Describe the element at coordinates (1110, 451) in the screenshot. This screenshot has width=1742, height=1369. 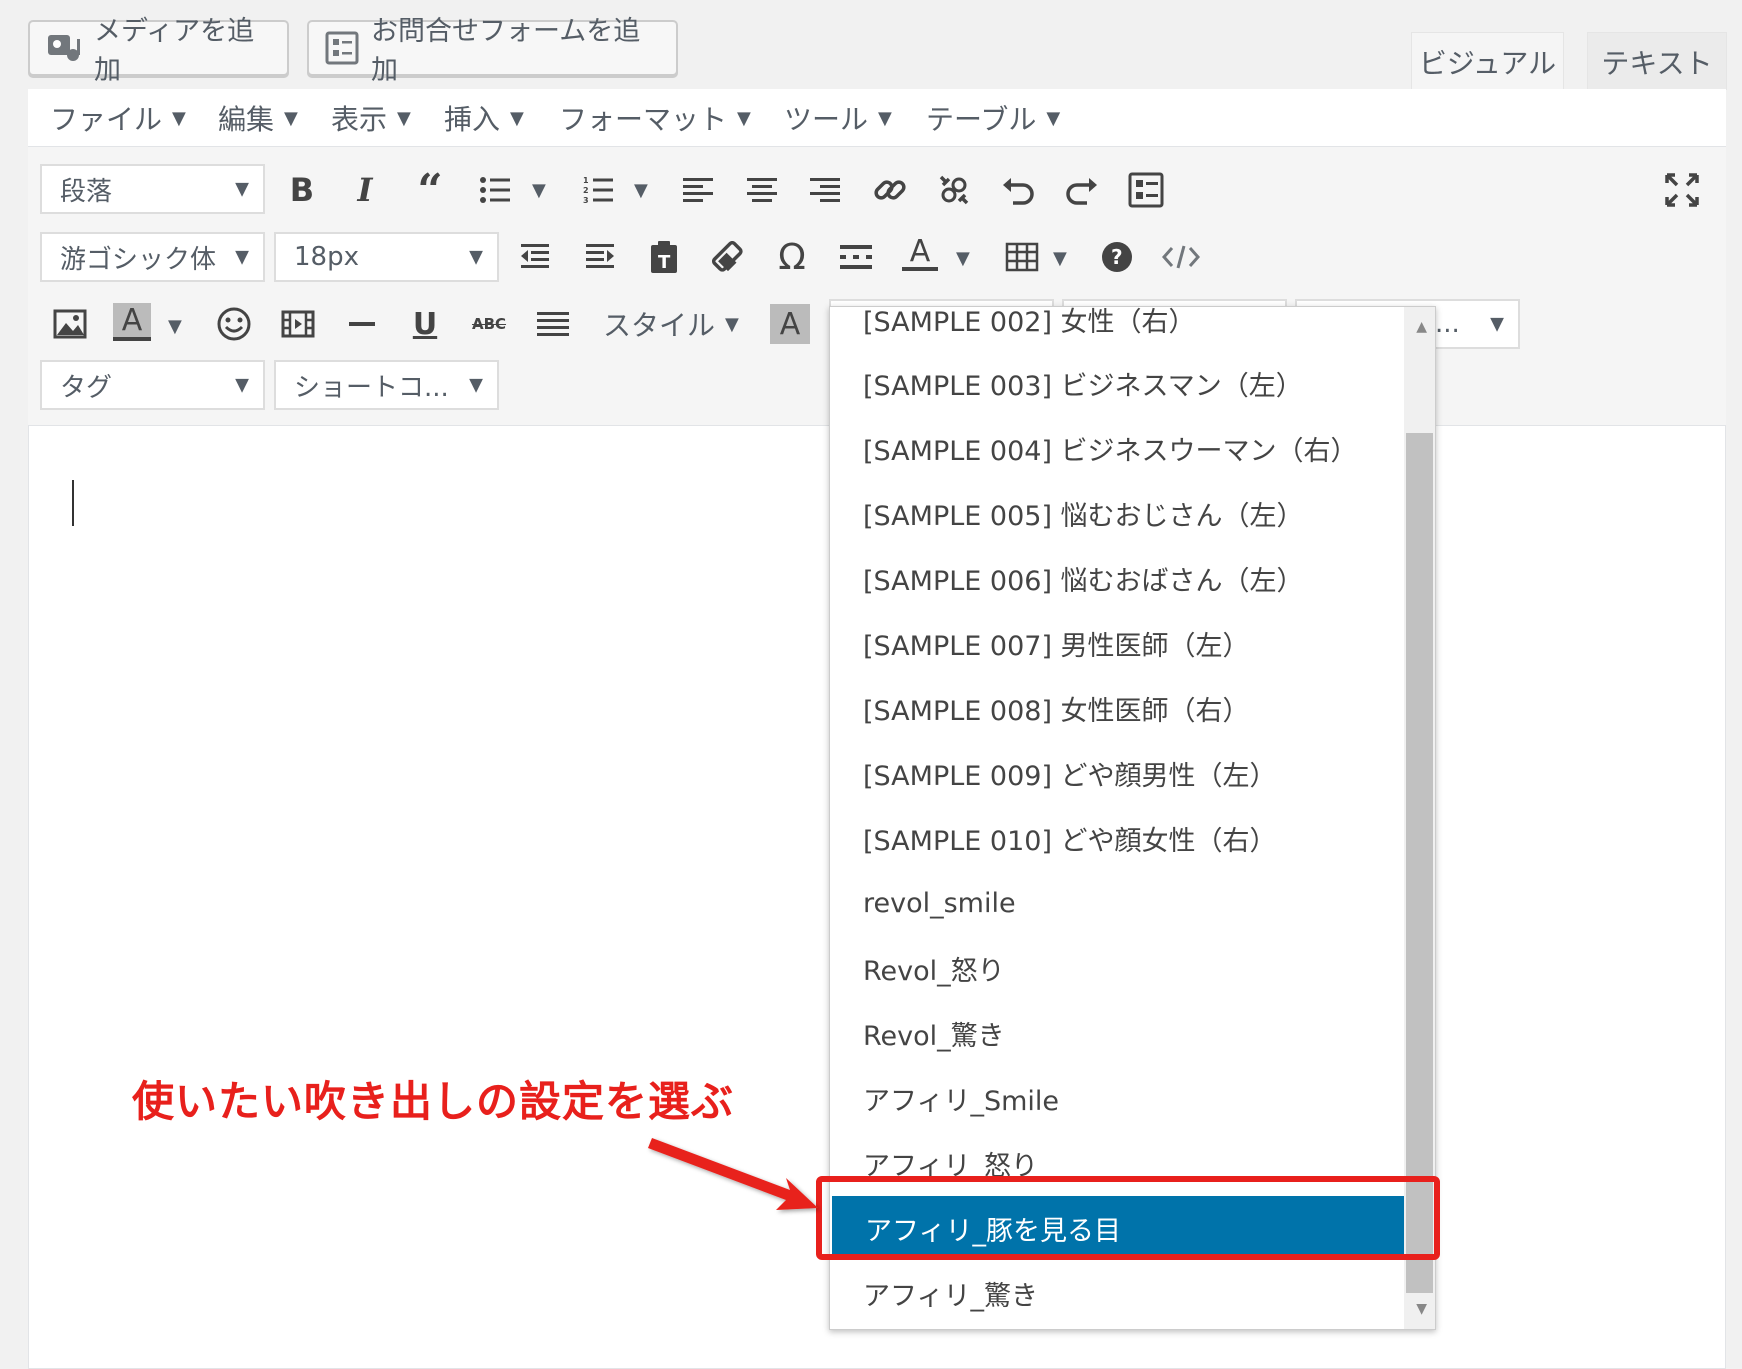
I see `list-item-label: [SAMPLE 004] ビジネスウーマン（右）` at that location.